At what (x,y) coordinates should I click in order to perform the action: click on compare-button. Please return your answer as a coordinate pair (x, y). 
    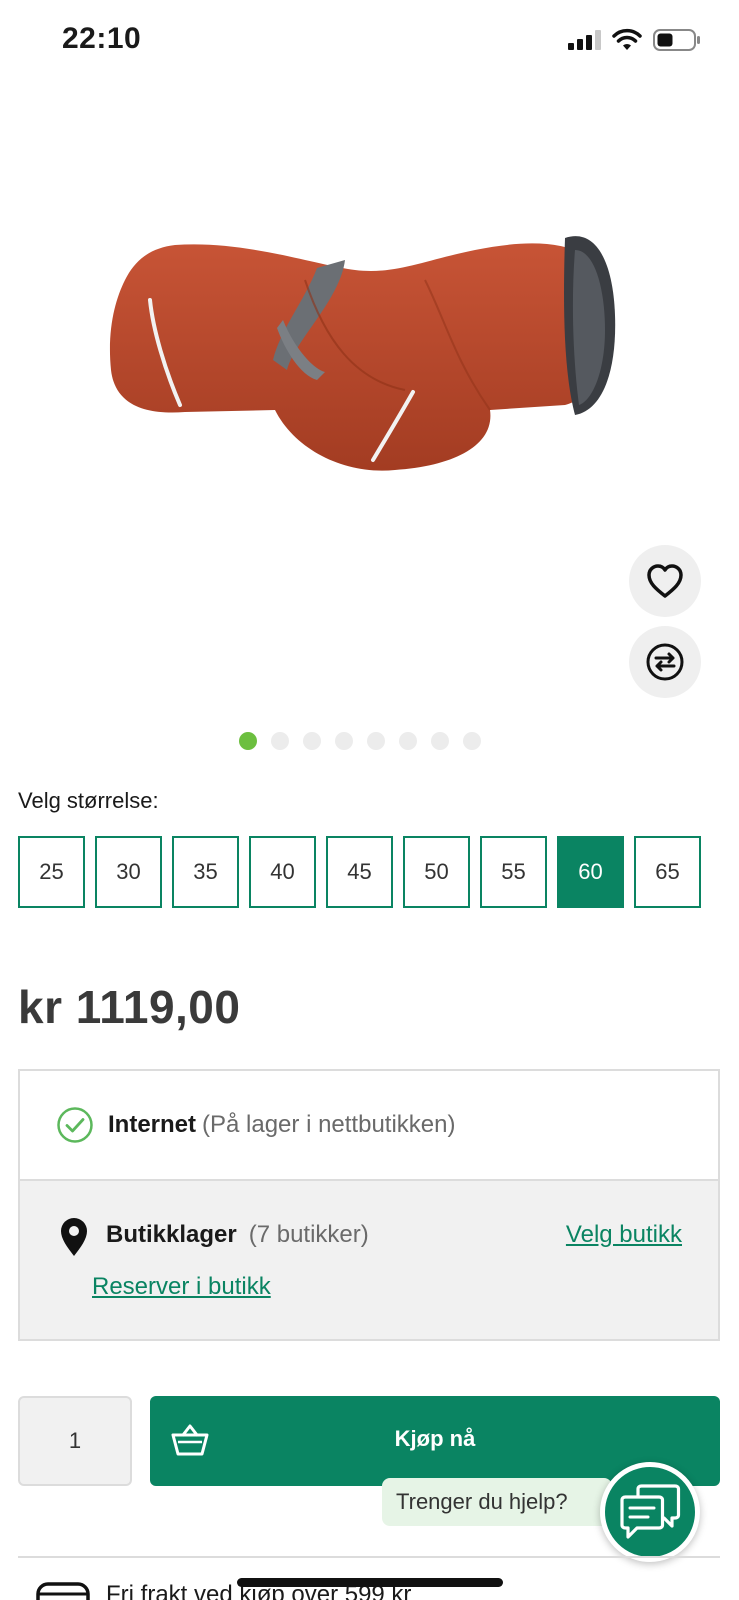
    Looking at the image, I should click on (665, 662).